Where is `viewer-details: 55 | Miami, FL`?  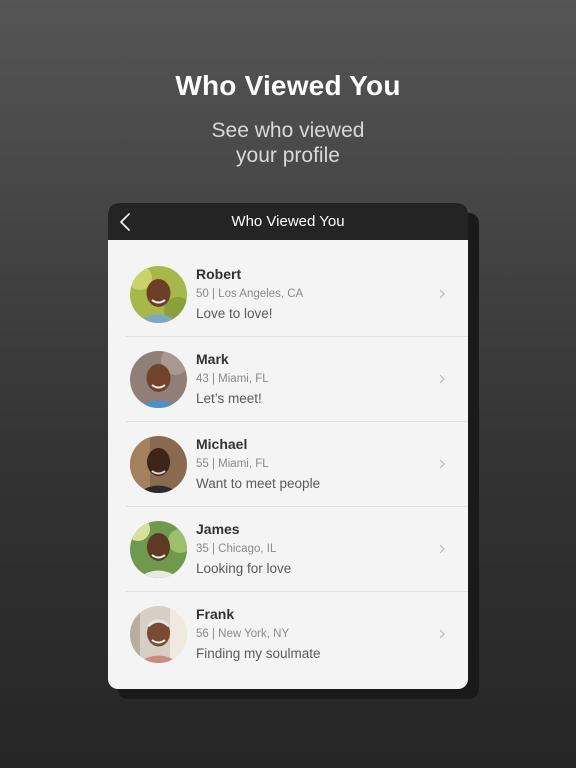 viewer-details: 55 | Miami, FL is located at coordinates (232, 464).